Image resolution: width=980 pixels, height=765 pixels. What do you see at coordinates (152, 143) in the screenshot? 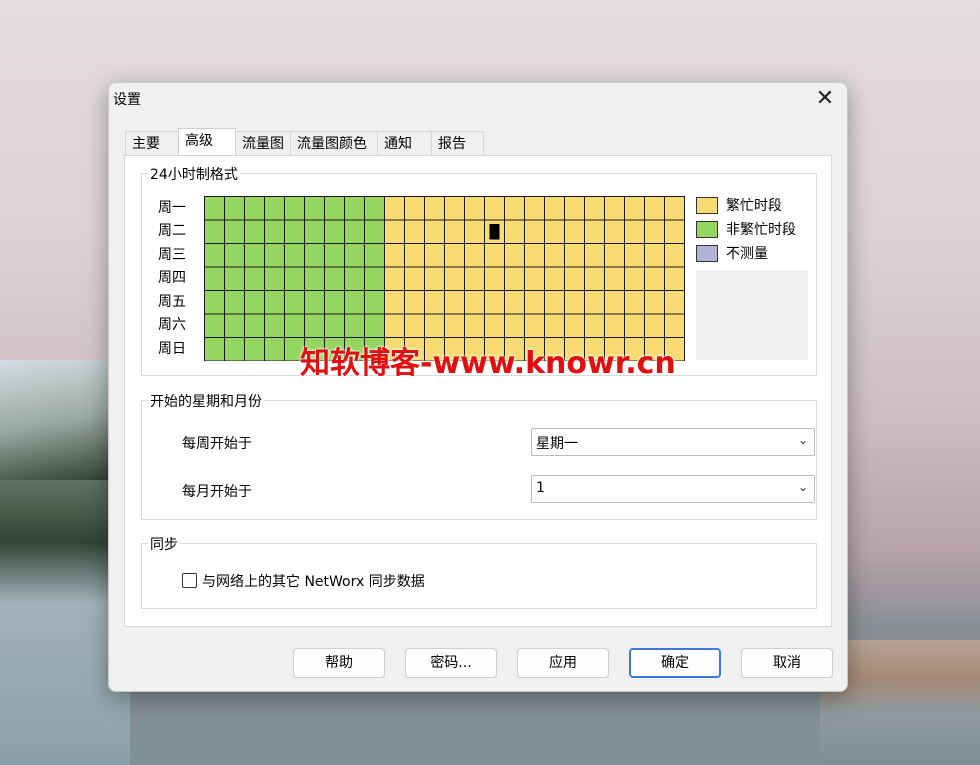
I see `tab-main: 主要` at bounding box center [152, 143].